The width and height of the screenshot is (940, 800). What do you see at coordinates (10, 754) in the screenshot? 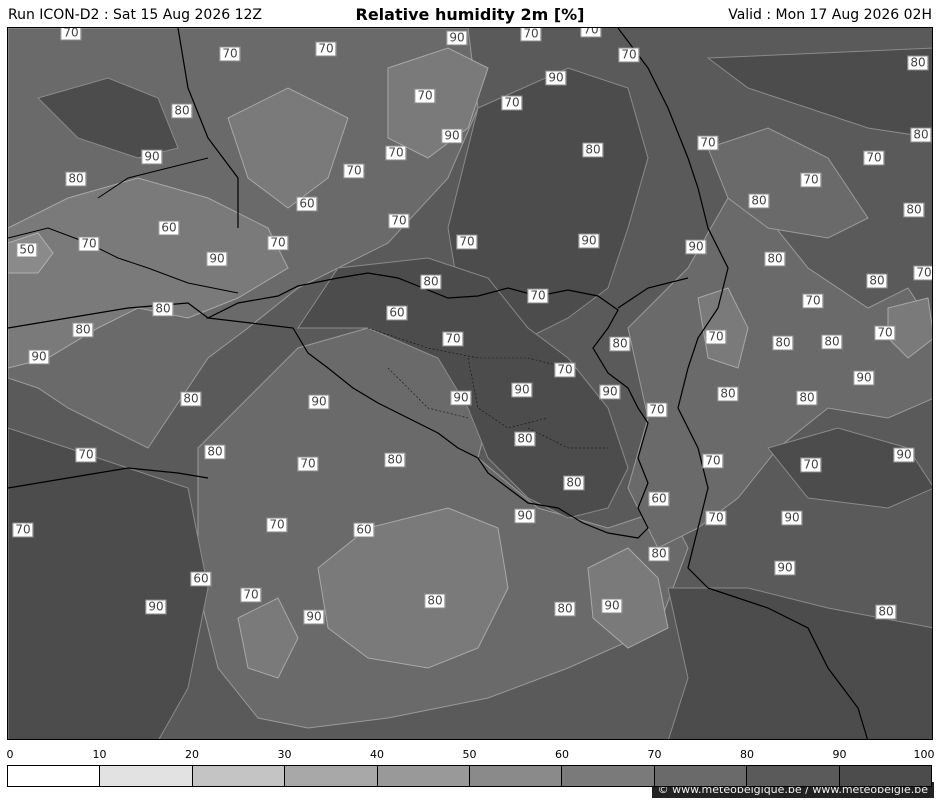
I see `legend-tick-label: 0` at bounding box center [10, 754].